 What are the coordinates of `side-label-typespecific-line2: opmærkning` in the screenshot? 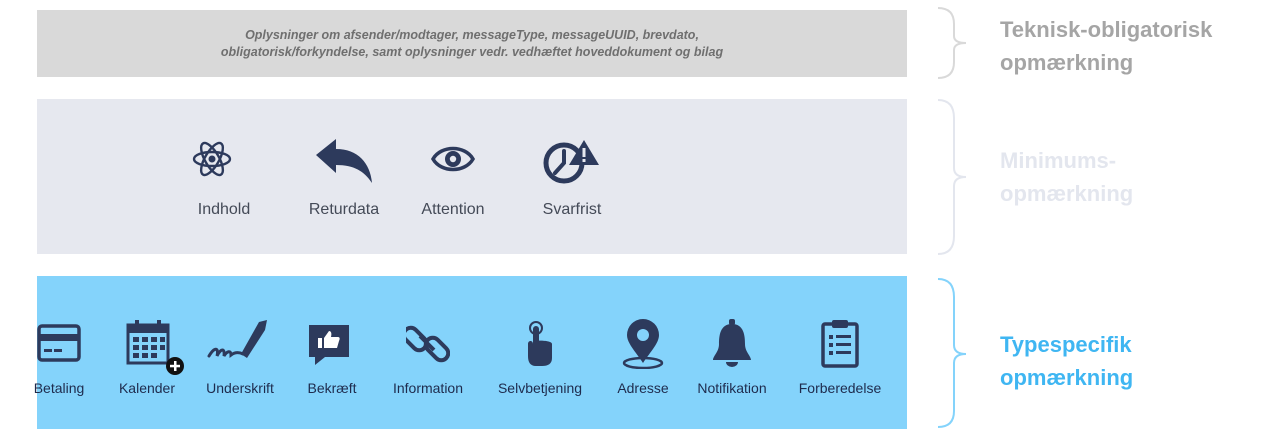 It's located at (1067, 377).